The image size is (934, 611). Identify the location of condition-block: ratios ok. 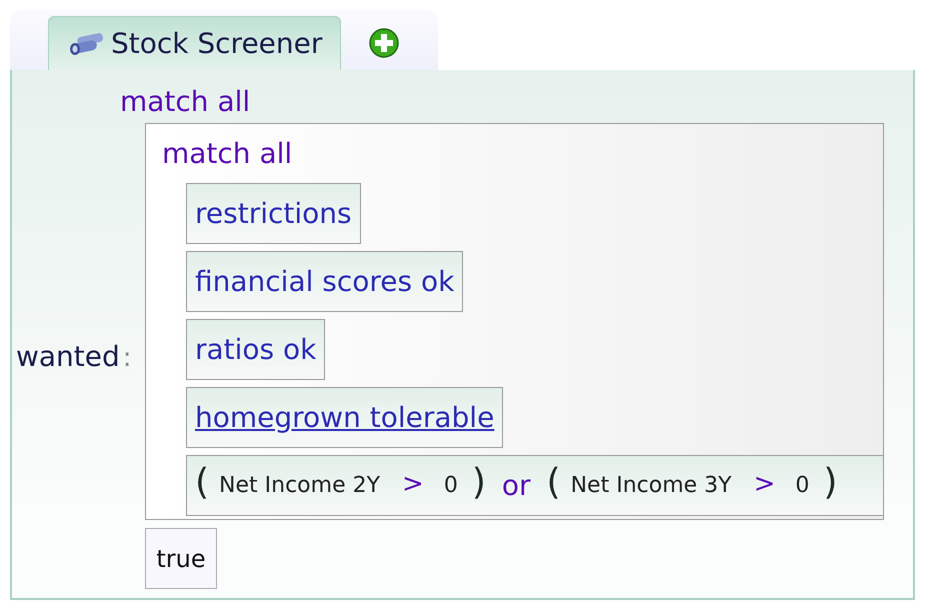
(256, 349).